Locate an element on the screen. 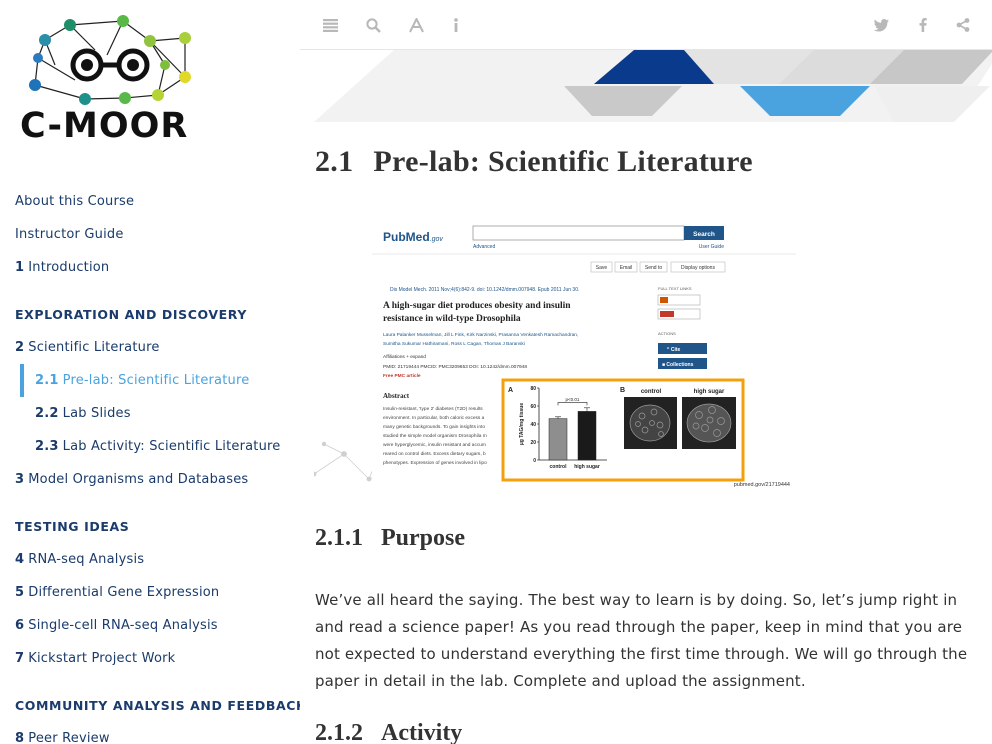 The width and height of the screenshot is (992, 744). chart-category-label: high sugar is located at coordinates (587, 467).